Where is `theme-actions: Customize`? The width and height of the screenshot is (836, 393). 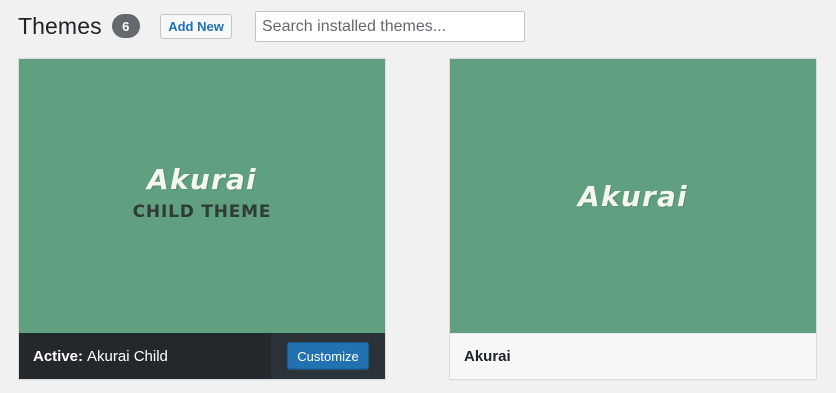
theme-actions: Customize is located at coordinates (328, 356).